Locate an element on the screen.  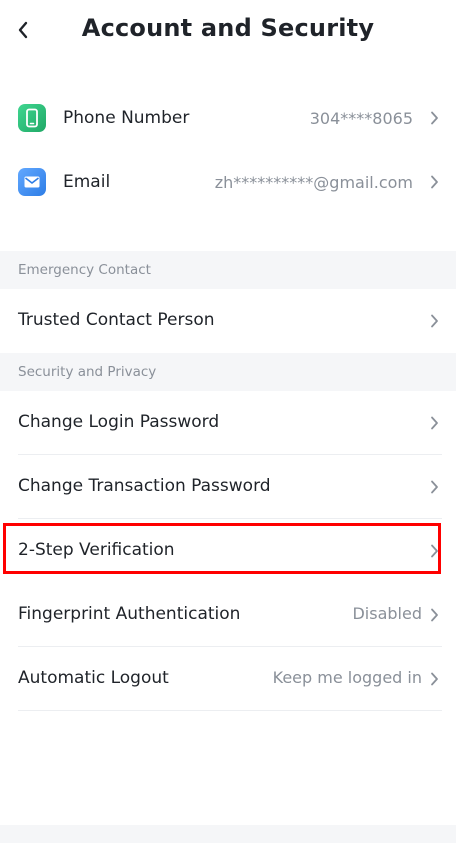
header: Account and Security is located at coordinates (228, 31).